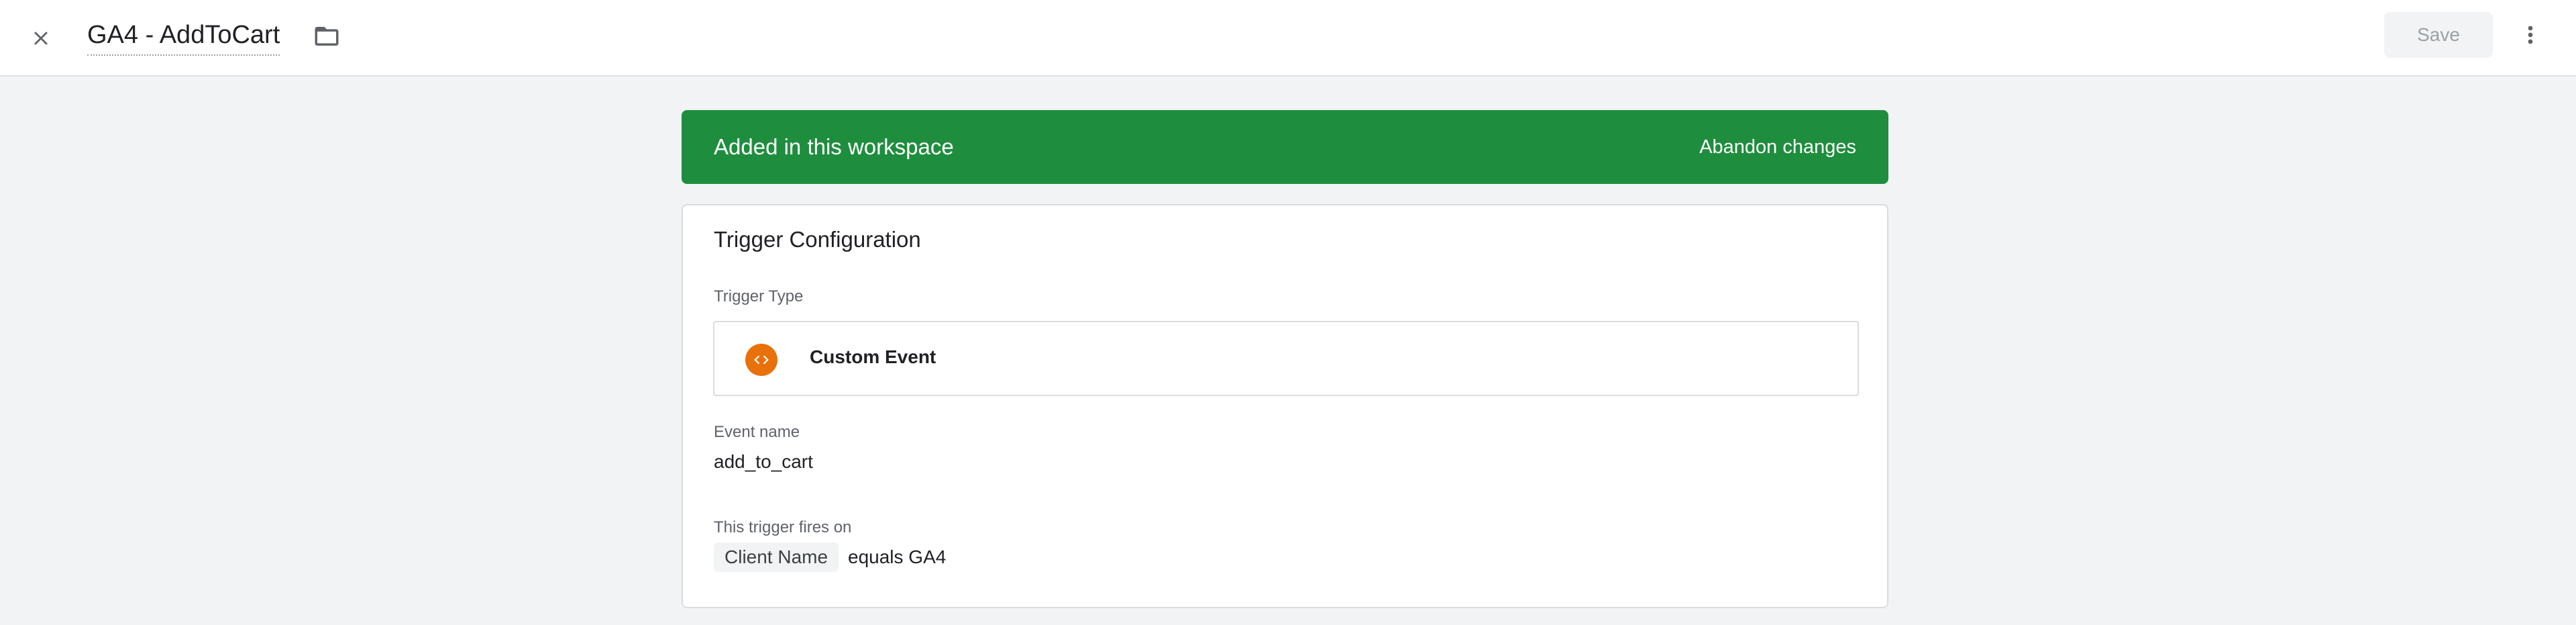 This screenshot has width=2576, height=625. I want to click on close-icon, so click(41, 39).